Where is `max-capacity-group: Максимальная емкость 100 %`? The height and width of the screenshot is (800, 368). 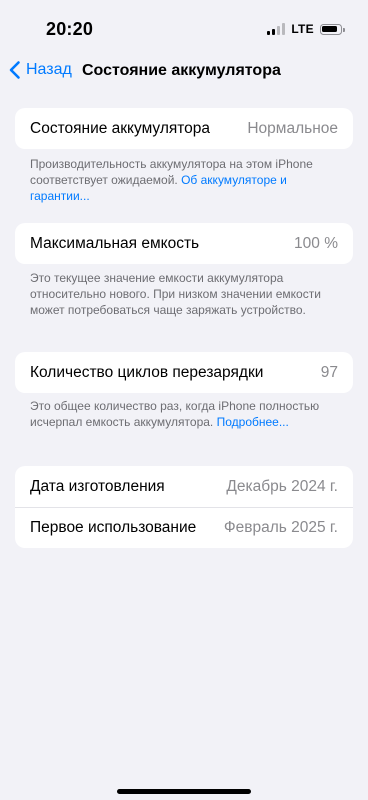 max-capacity-group: Максимальная емкость 100 % is located at coordinates (184, 243).